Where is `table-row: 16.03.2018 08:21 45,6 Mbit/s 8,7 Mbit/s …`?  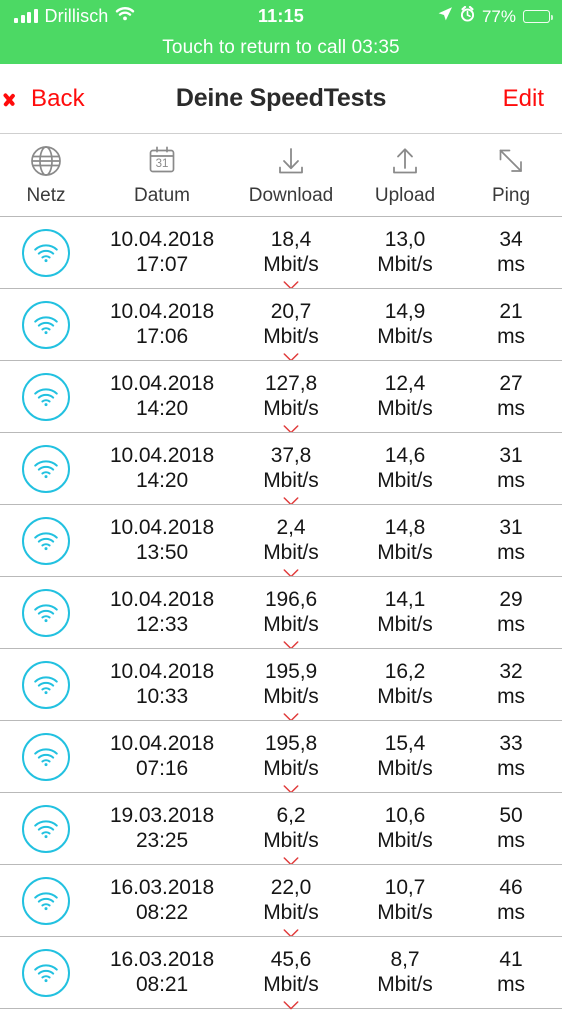
table-row: 16.03.2018 08:21 45,6 Mbit/s 8,7 Mbit/s … is located at coordinates (281, 973).